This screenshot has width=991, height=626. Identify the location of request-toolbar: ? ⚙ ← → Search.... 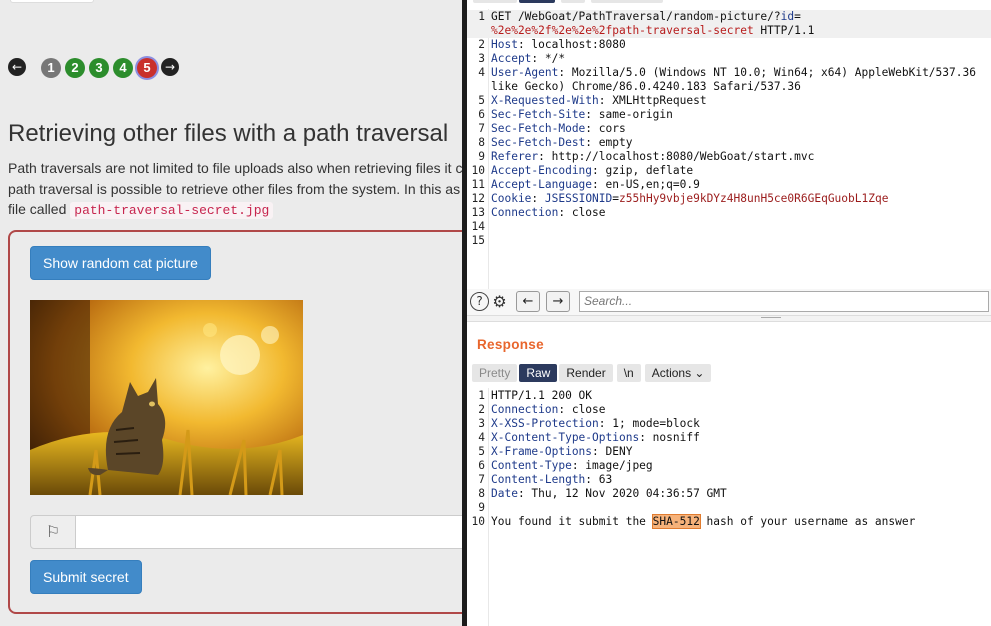
(729, 302).